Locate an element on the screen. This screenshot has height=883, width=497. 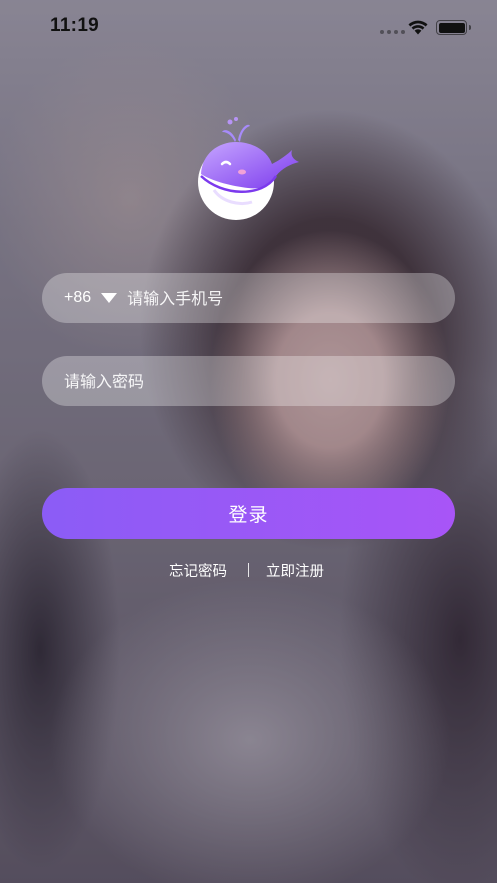
password-field is located at coordinates (248, 381).